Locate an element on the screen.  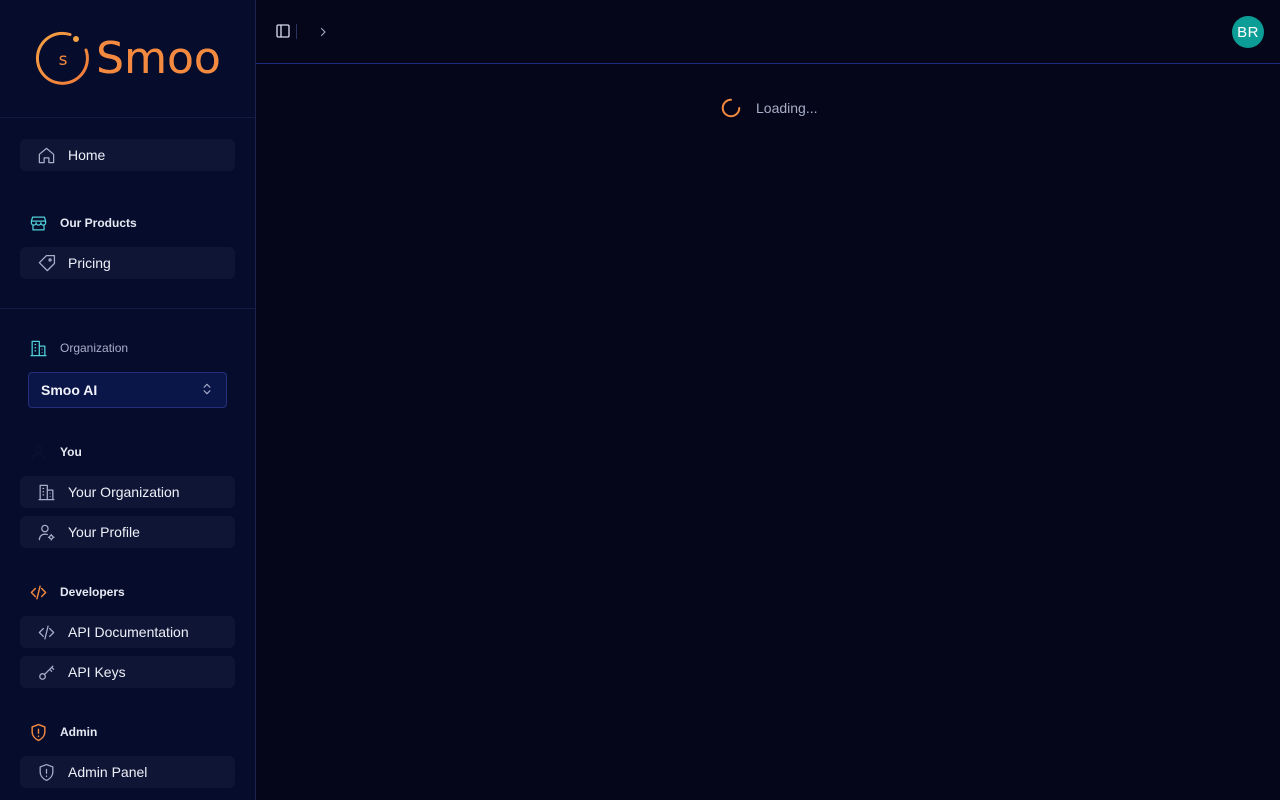
sidebar-item-label: Your Organization is located at coordinates (124, 492).